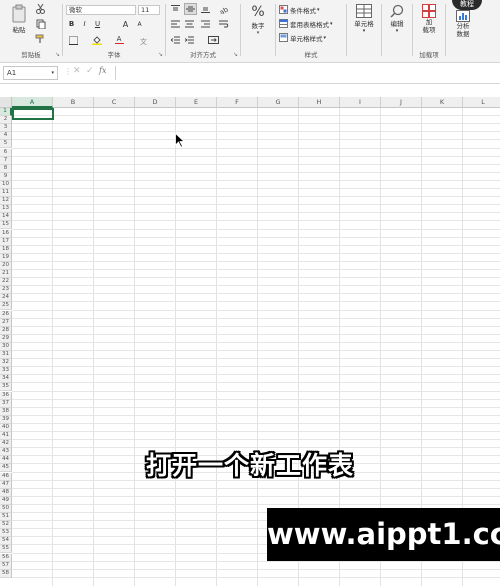 Image resolution: width=500 pixels, height=586 pixels. What do you see at coordinates (224, 24) in the screenshot?
I see `wrap-text-button` at bounding box center [224, 24].